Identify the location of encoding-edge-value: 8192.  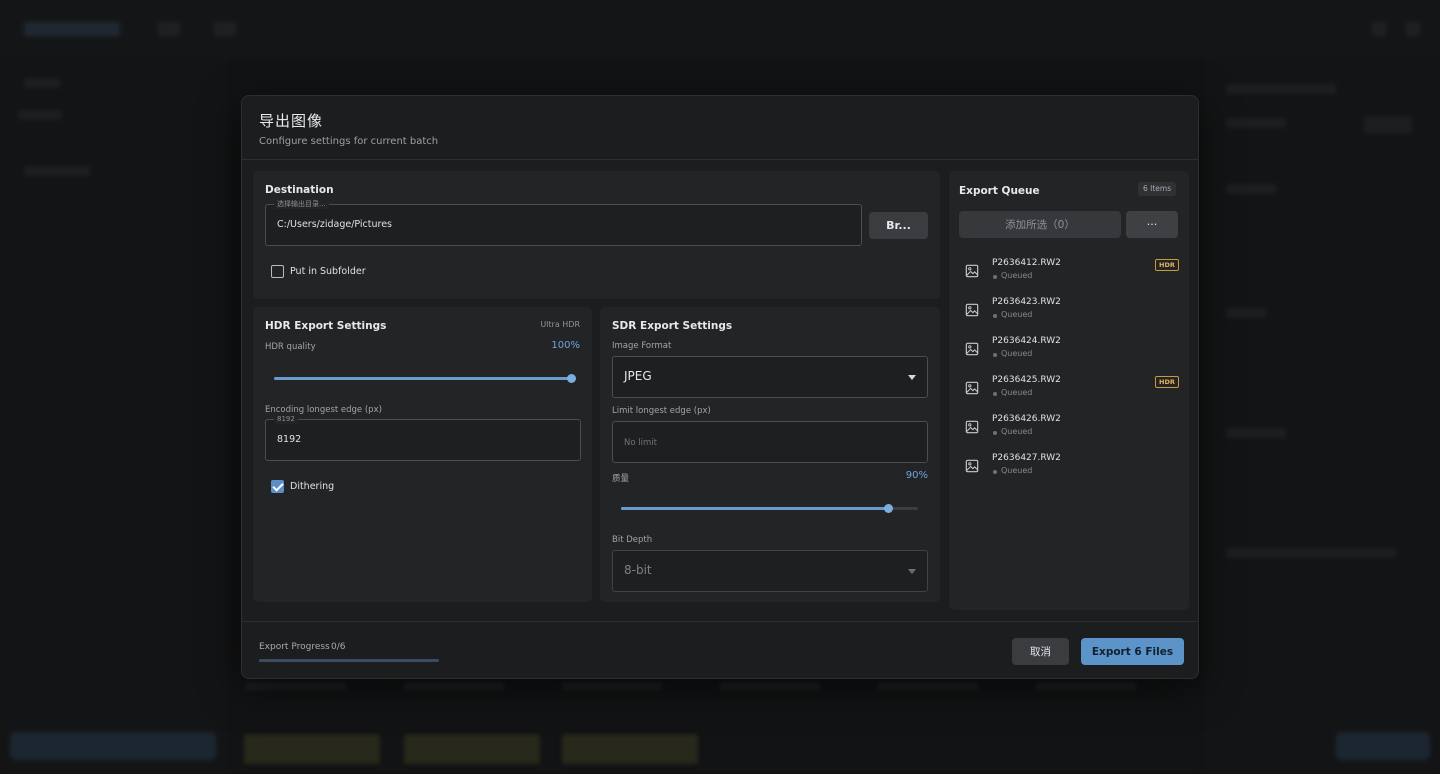
(289, 439).